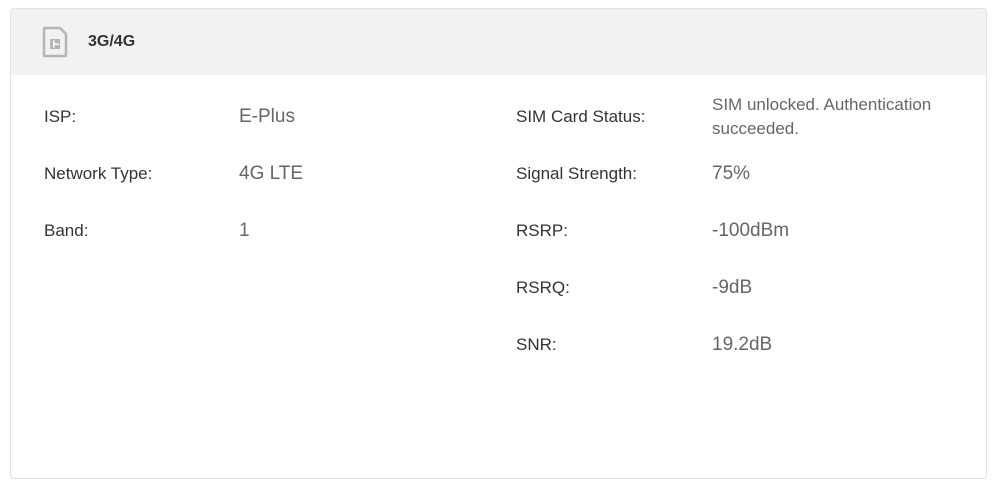 This screenshot has height=489, width=997. I want to click on isp-value: E-Plus, so click(267, 116).